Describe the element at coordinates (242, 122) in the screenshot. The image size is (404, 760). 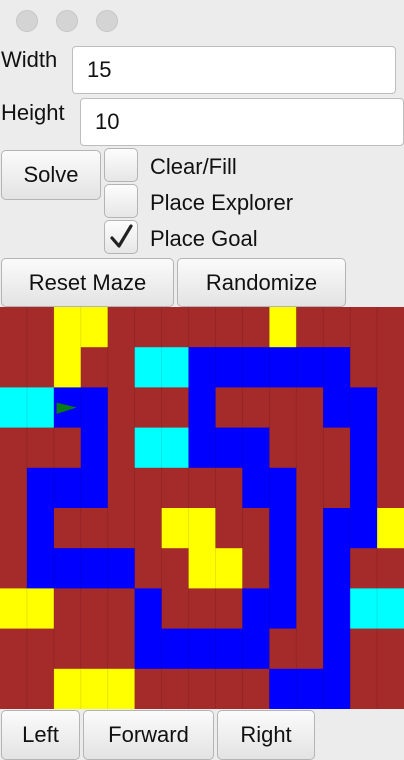
I see `height-input` at that location.